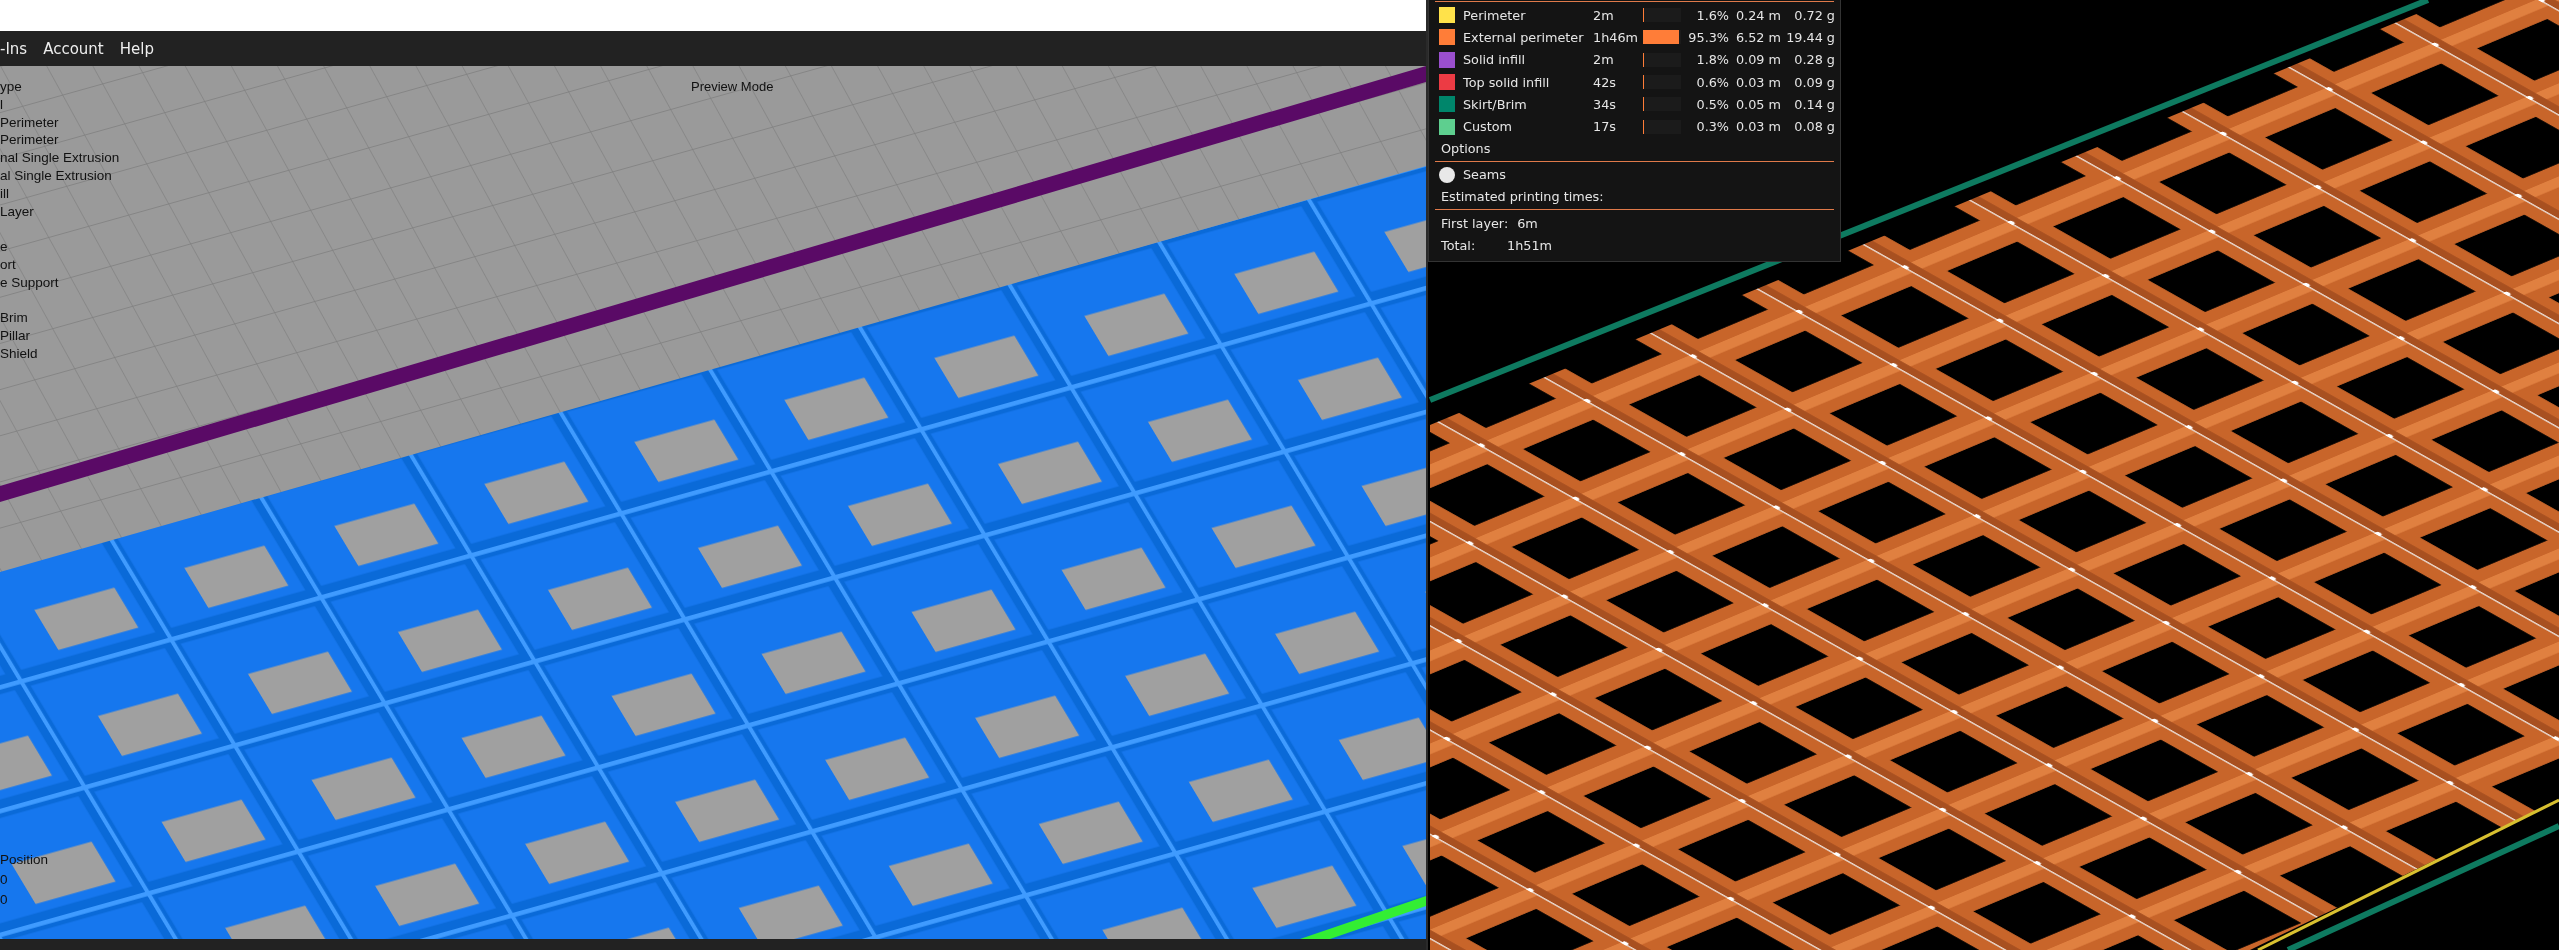 This screenshot has width=2559, height=950. I want to click on feature-name: Perimeter, so click(1495, 15).